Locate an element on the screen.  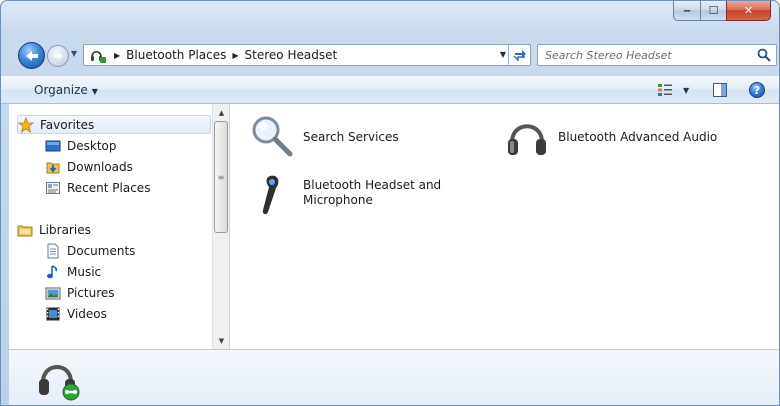
forward-button is located at coordinates (58, 56).